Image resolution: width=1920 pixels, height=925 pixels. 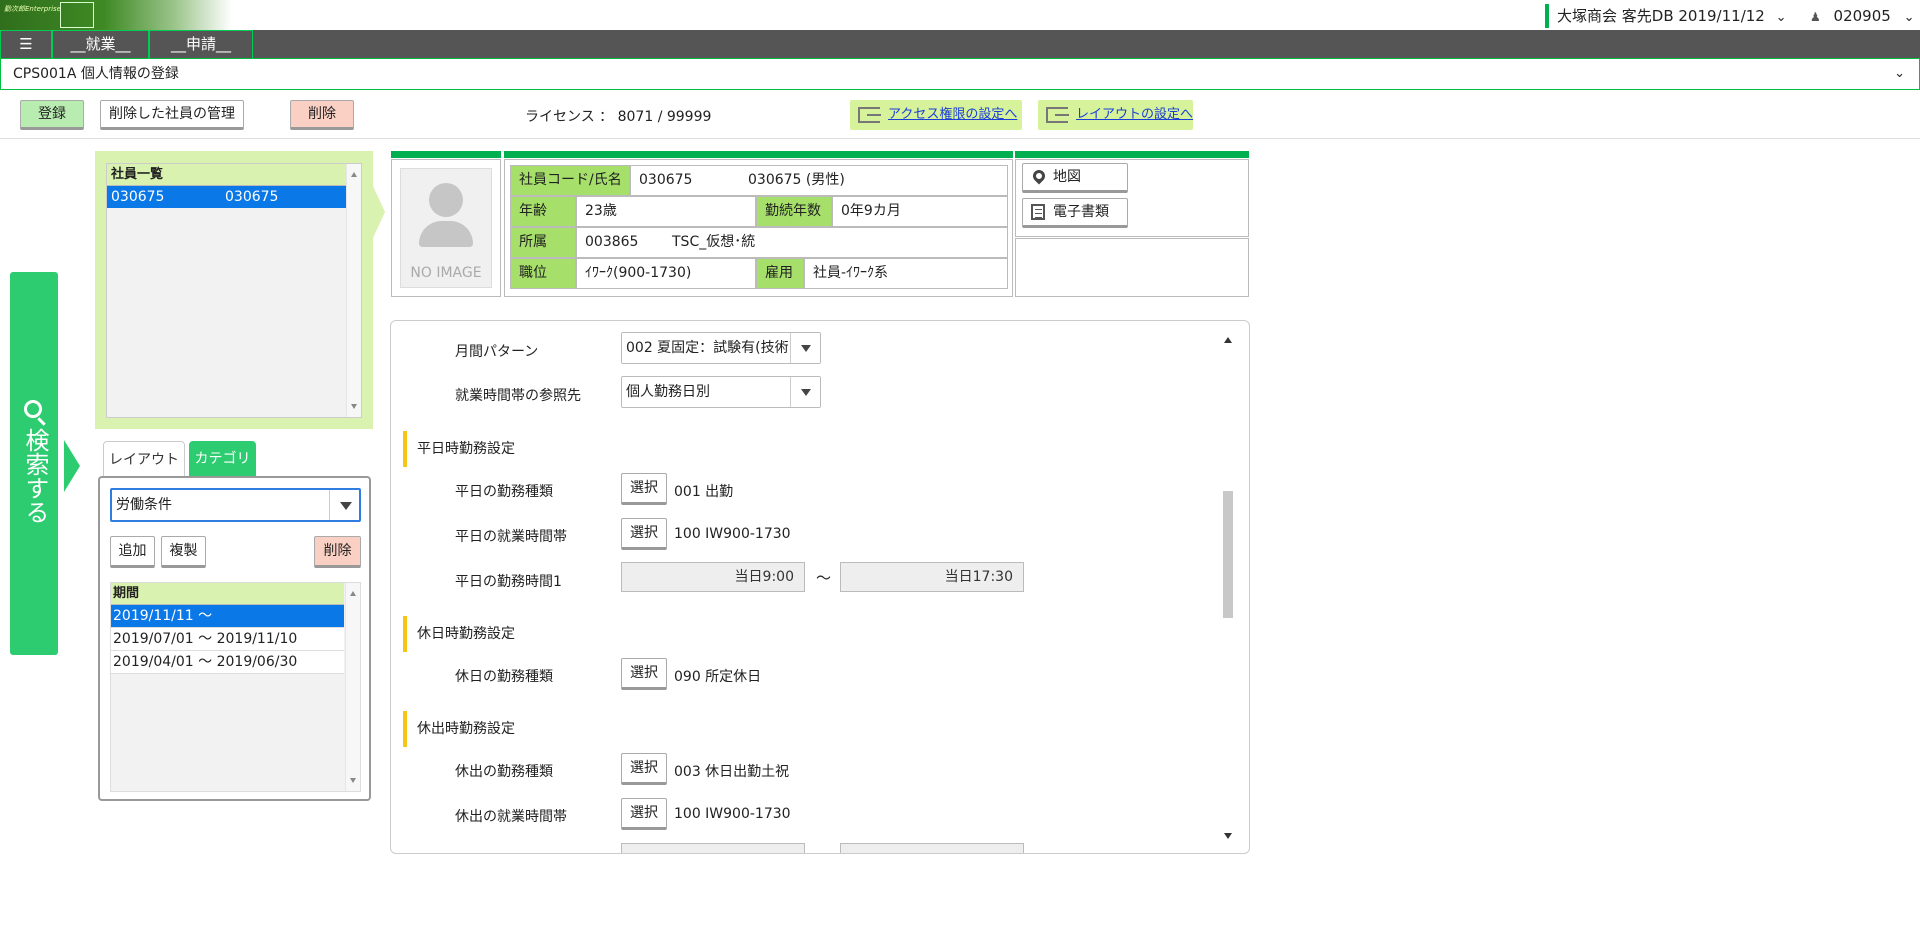 I want to click on employment-value: 社員-ｲﾜｰｸ系, so click(x=906, y=273).